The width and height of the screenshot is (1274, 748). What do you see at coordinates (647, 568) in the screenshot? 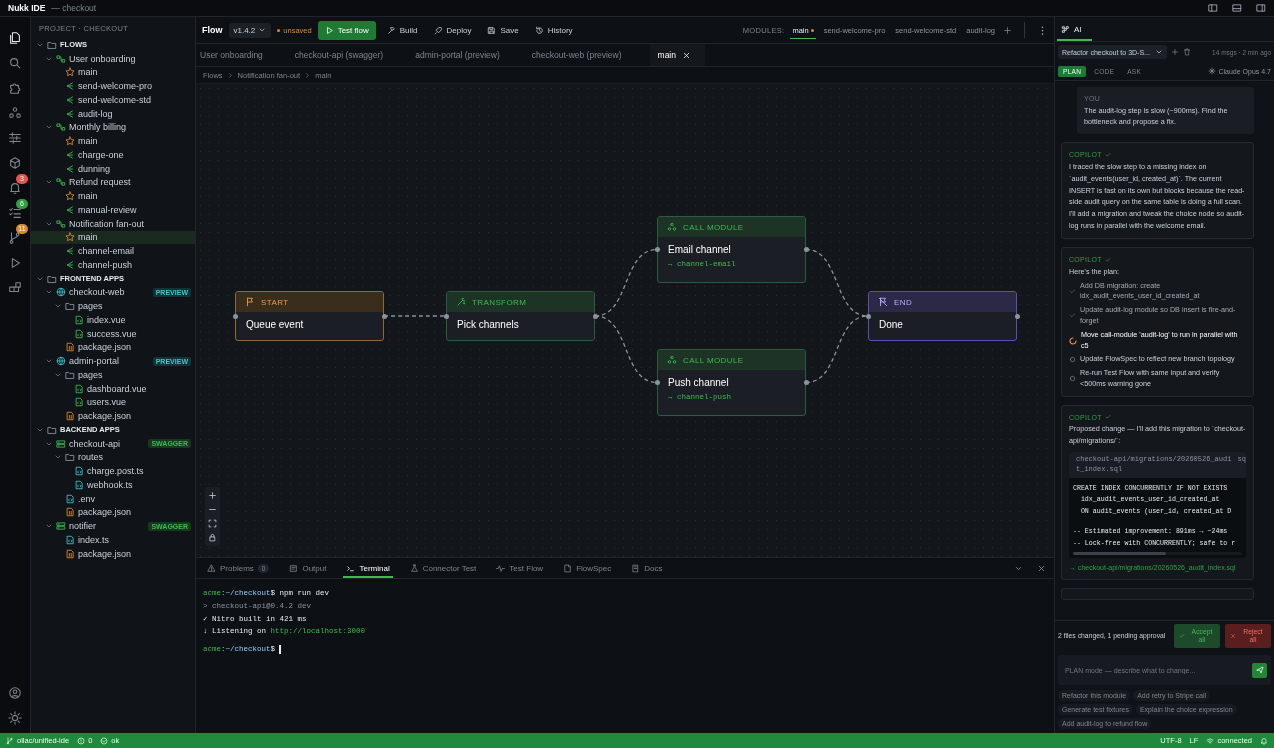
I see `panel-tab: Docs` at bounding box center [647, 568].